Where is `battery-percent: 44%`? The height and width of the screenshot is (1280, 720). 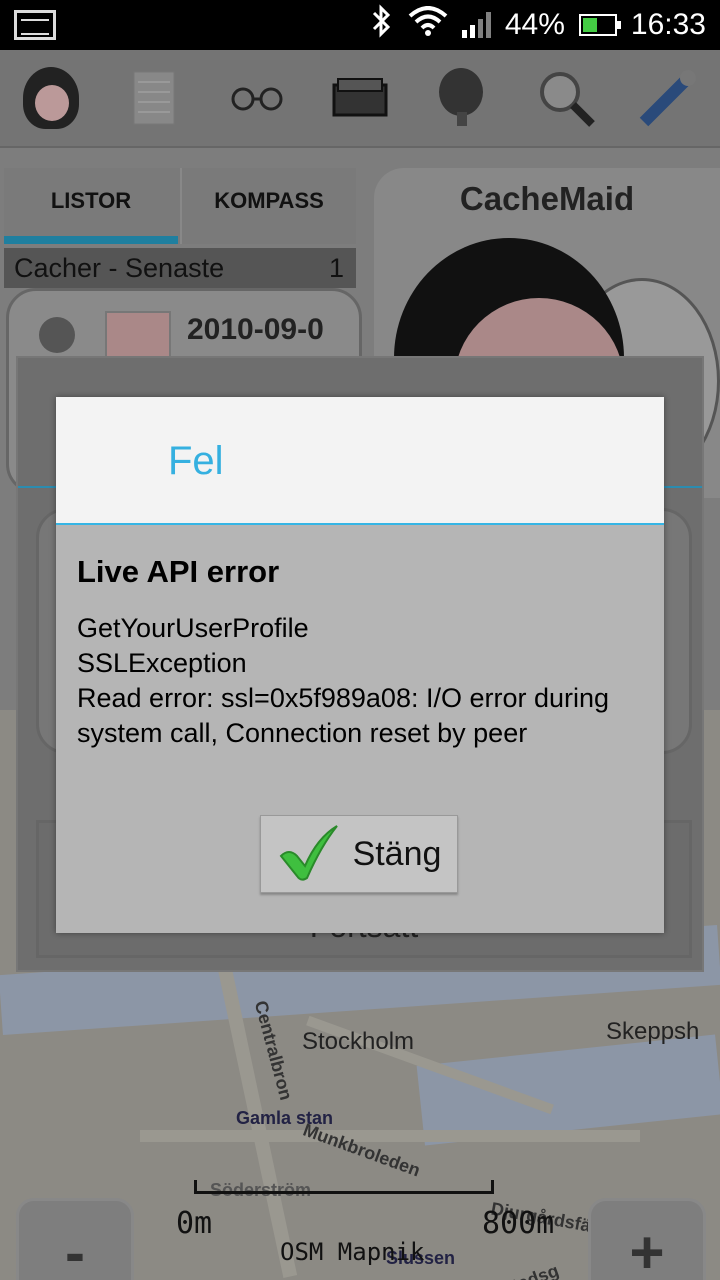 battery-percent: 44% is located at coordinates (534, 24).